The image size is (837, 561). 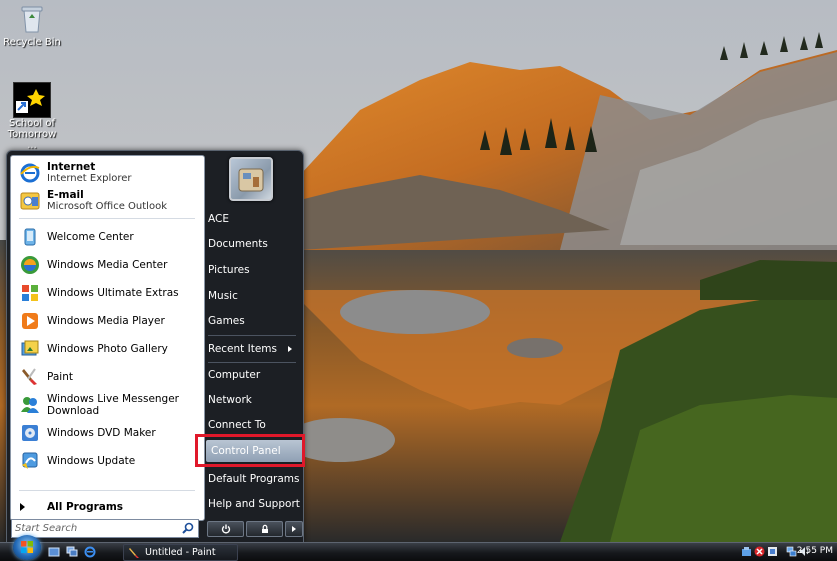 I want to click on desktop-icon-recycle-bin: Recycle Bin, so click(x=32, y=26).